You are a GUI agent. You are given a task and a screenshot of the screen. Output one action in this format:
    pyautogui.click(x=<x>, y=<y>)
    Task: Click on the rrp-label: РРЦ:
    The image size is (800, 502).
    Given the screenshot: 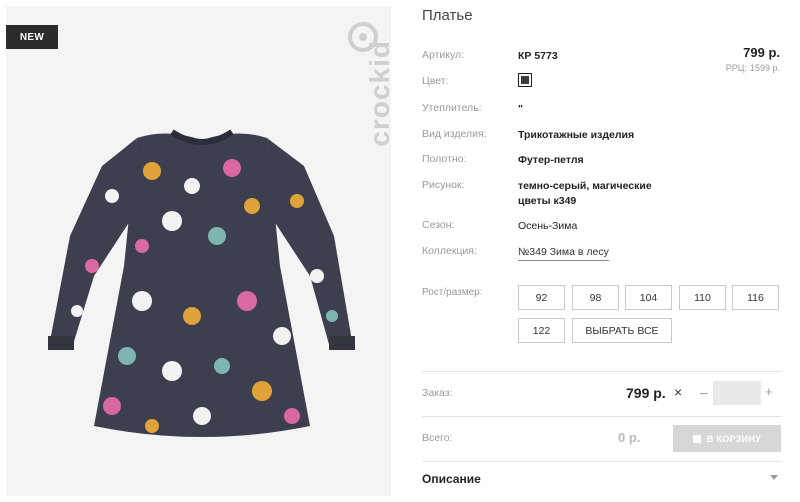 What is the action you would take?
    pyautogui.click(x=736, y=68)
    